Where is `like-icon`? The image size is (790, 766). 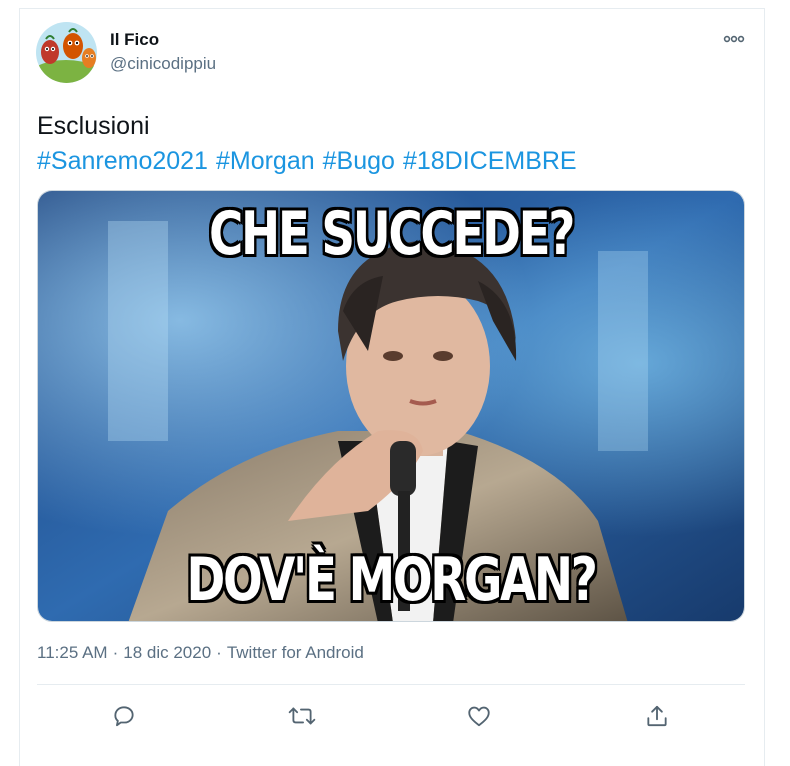
like-icon is located at coordinates (479, 716).